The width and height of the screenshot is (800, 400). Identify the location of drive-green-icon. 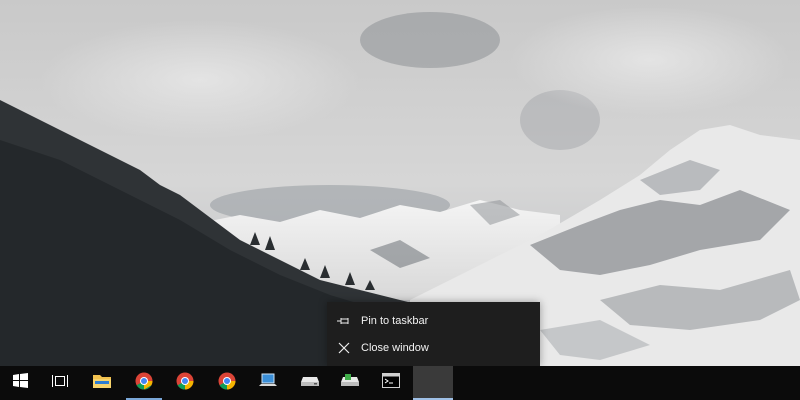
(350, 383).